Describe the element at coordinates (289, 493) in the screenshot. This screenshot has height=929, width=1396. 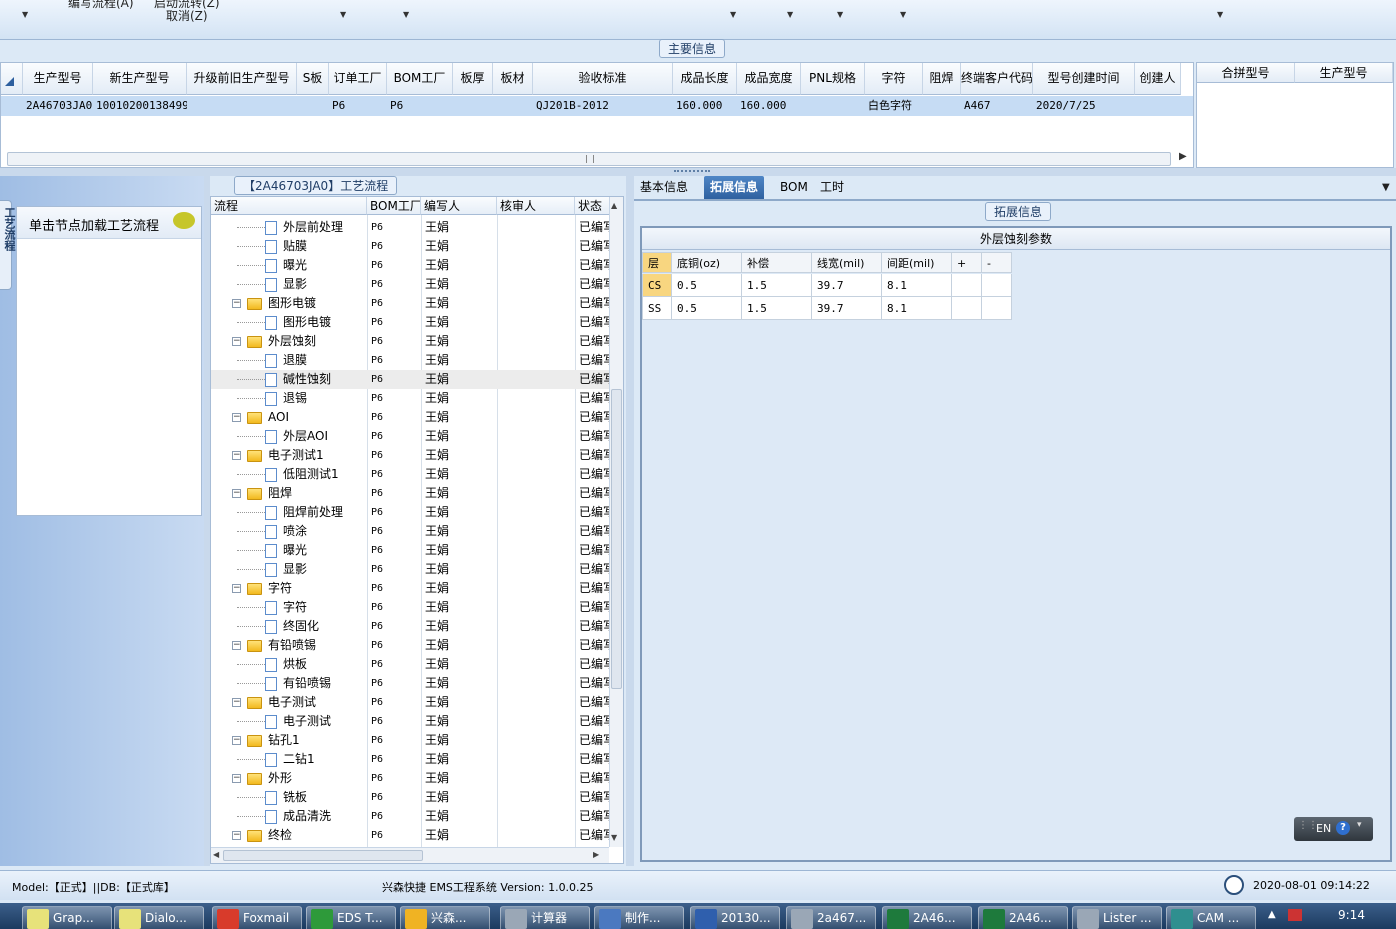
I see `tree-node: − 阻焊` at that location.